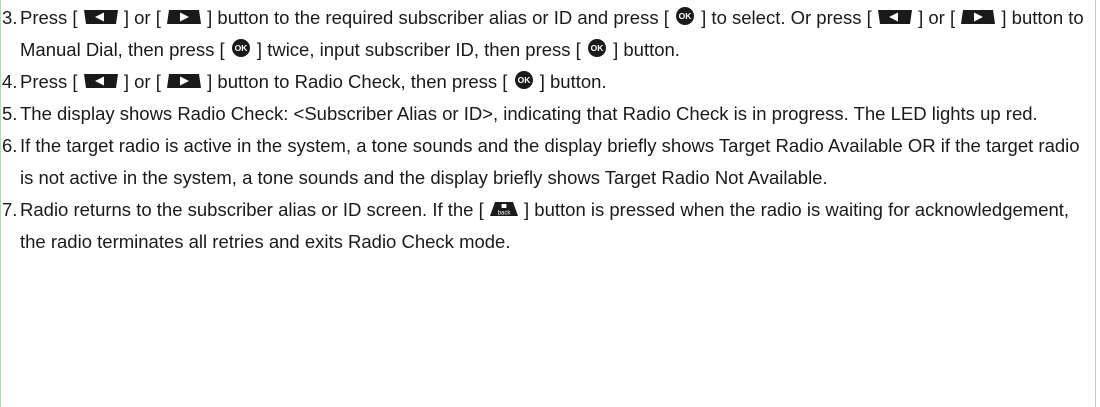 This screenshot has width=1100, height=407. I want to click on step-text-segment: ] to select. Or press [, so click(786, 17).